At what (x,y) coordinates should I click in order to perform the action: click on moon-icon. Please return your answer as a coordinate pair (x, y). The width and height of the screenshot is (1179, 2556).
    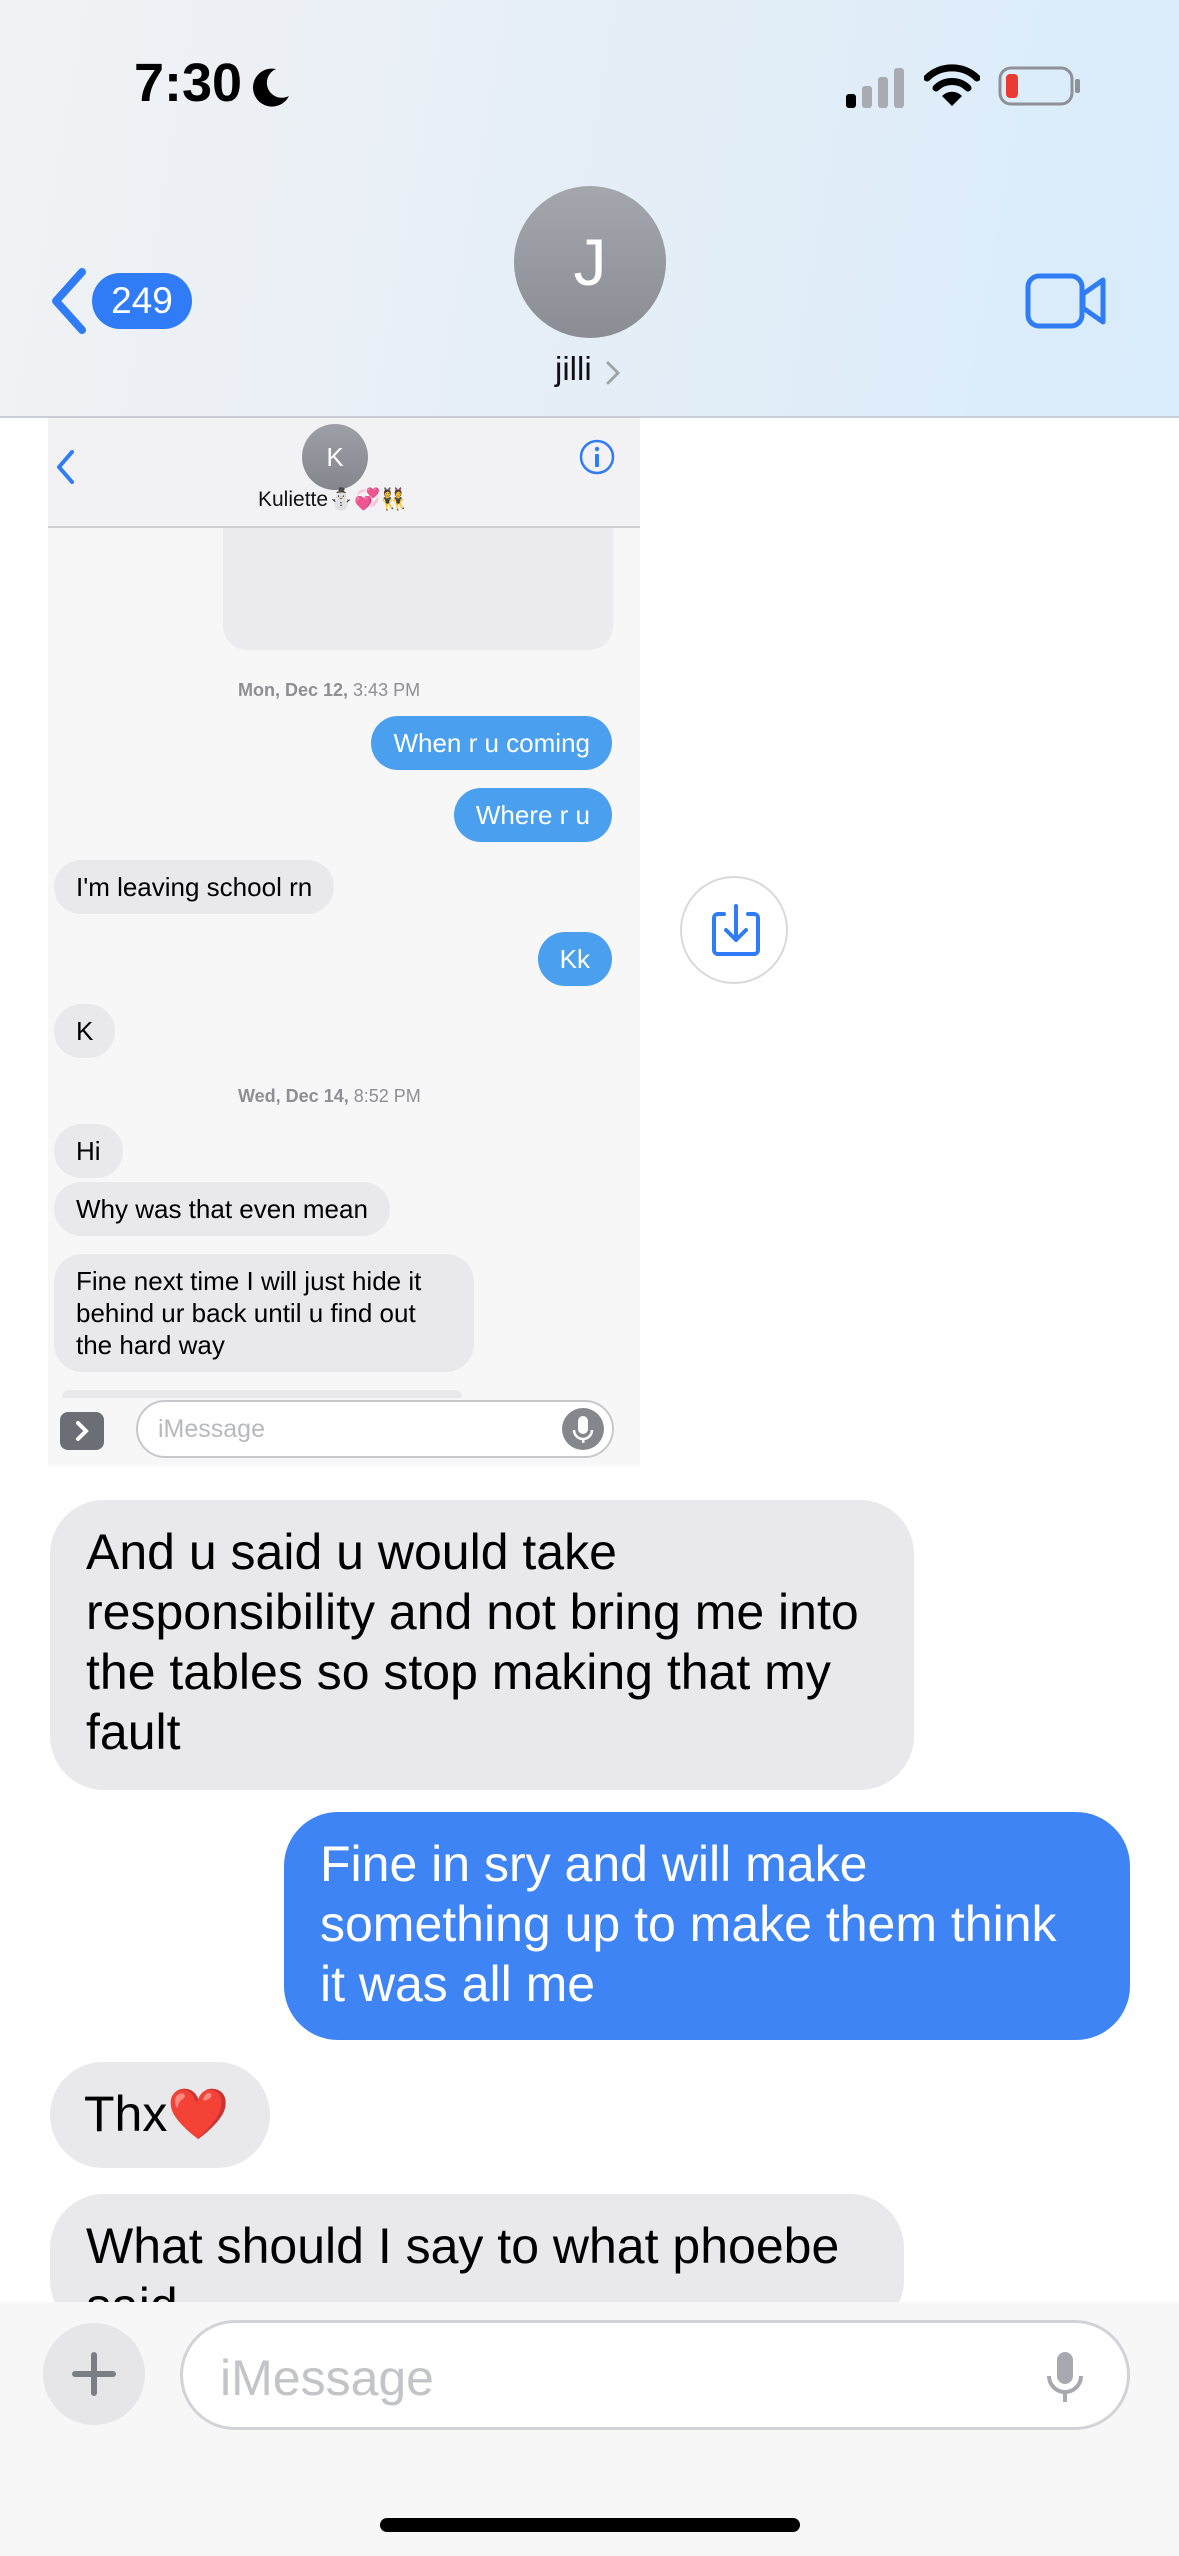
    Looking at the image, I should click on (270, 87).